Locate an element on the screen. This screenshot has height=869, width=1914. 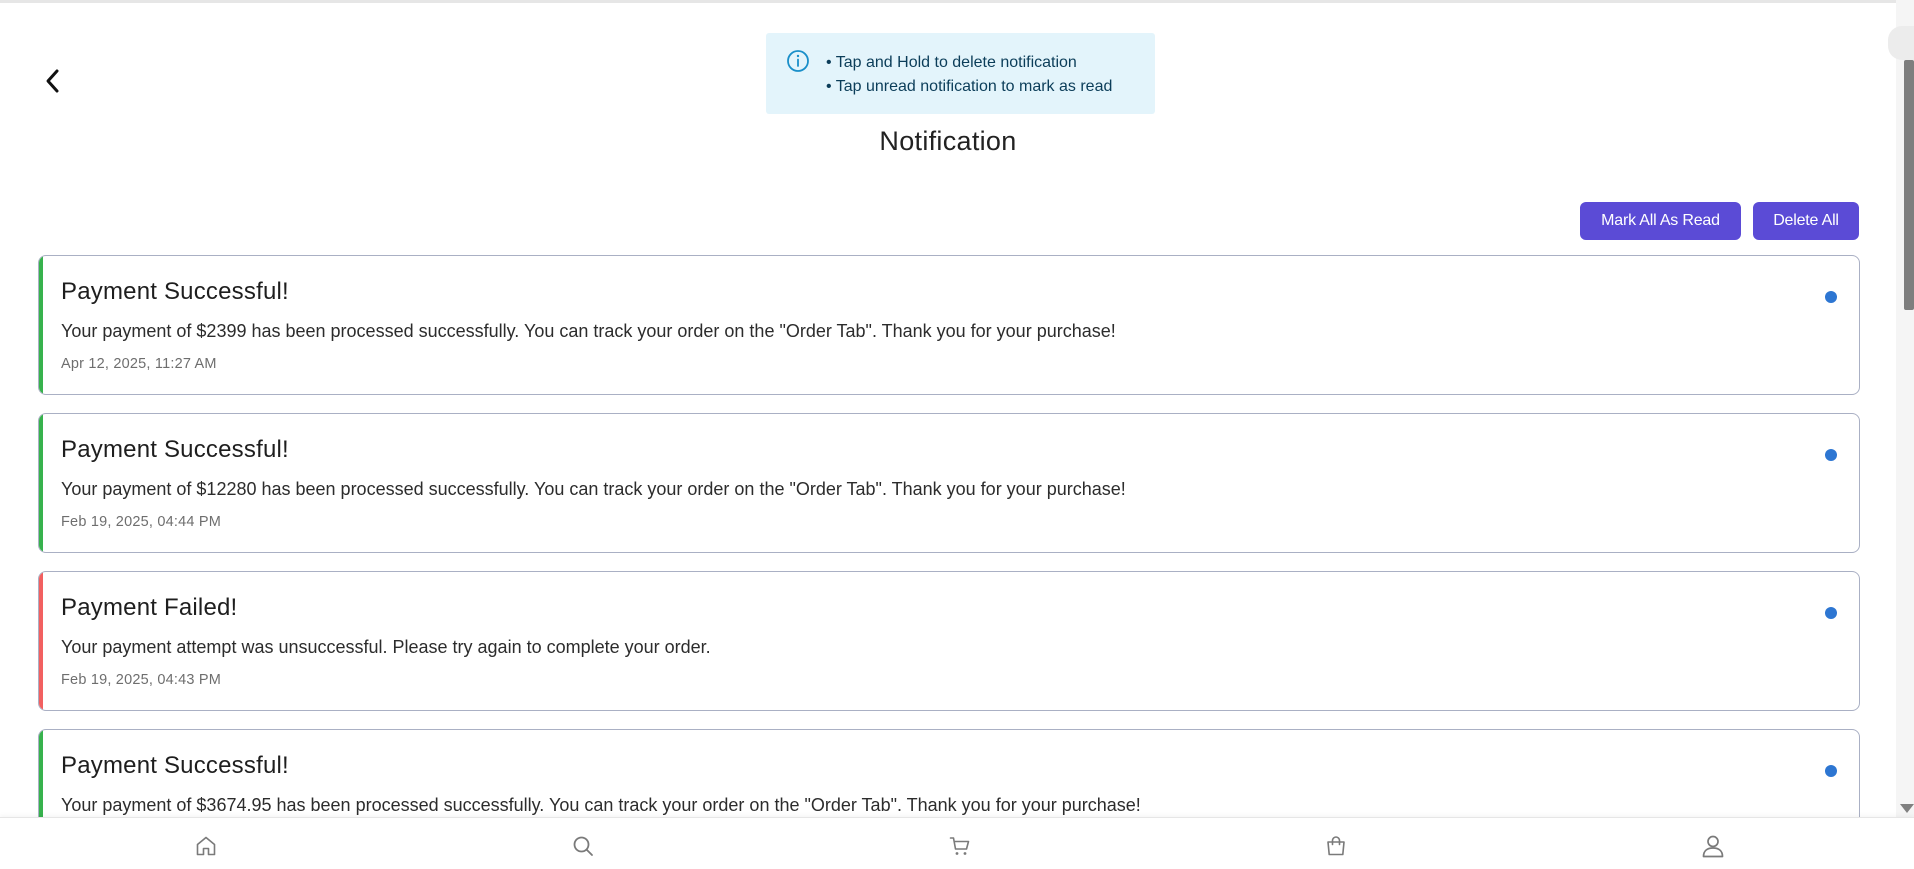
mark-all-read-button: Mark All As Read is located at coordinates (1660, 221).